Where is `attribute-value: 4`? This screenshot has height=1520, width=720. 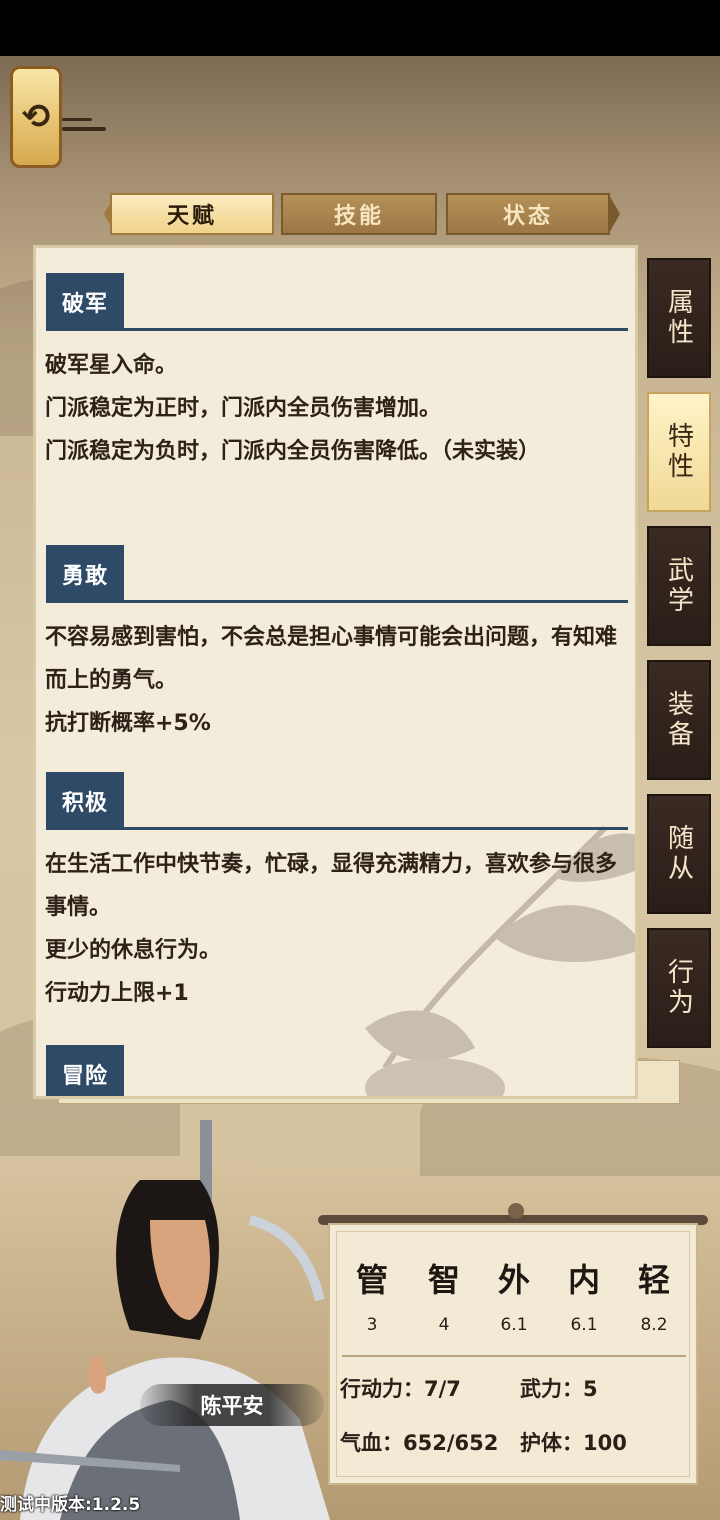 attribute-value: 4 is located at coordinates (444, 1325).